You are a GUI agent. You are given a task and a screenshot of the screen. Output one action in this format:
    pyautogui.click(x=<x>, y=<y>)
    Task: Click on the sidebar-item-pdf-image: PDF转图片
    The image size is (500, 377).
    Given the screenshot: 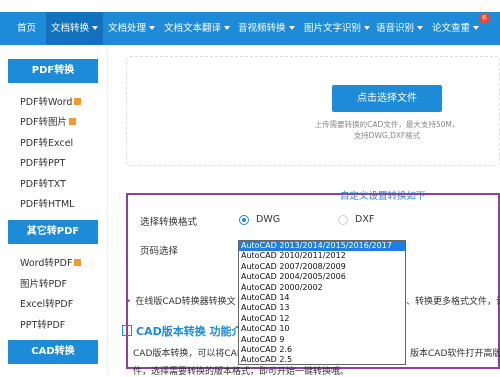 What is the action you would take?
    pyautogui.click(x=48, y=121)
    